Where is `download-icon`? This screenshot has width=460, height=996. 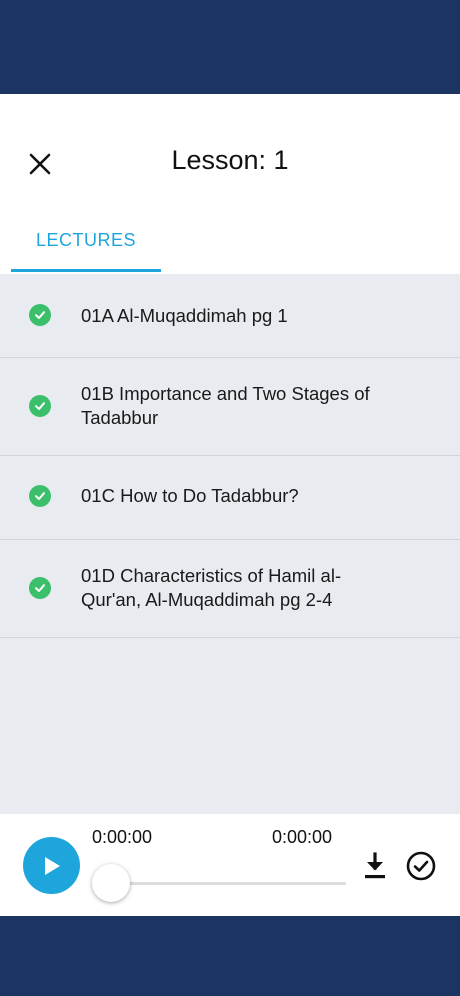 download-icon is located at coordinates (375, 865).